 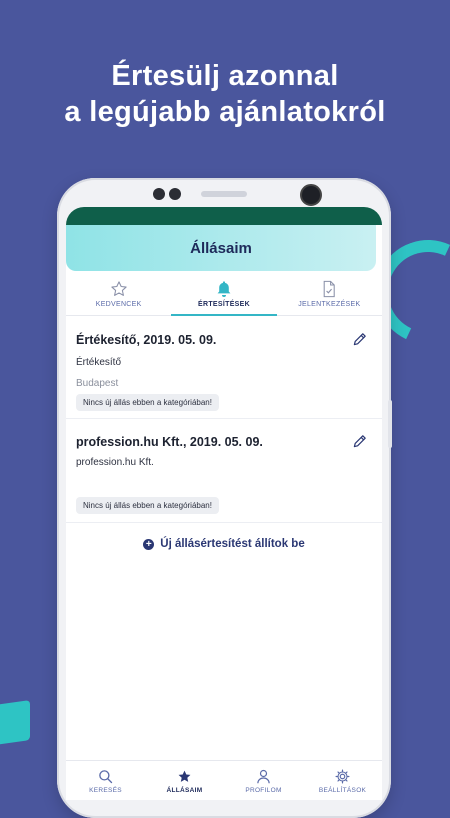 I want to click on page-title: Állásaim, so click(x=221, y=248).